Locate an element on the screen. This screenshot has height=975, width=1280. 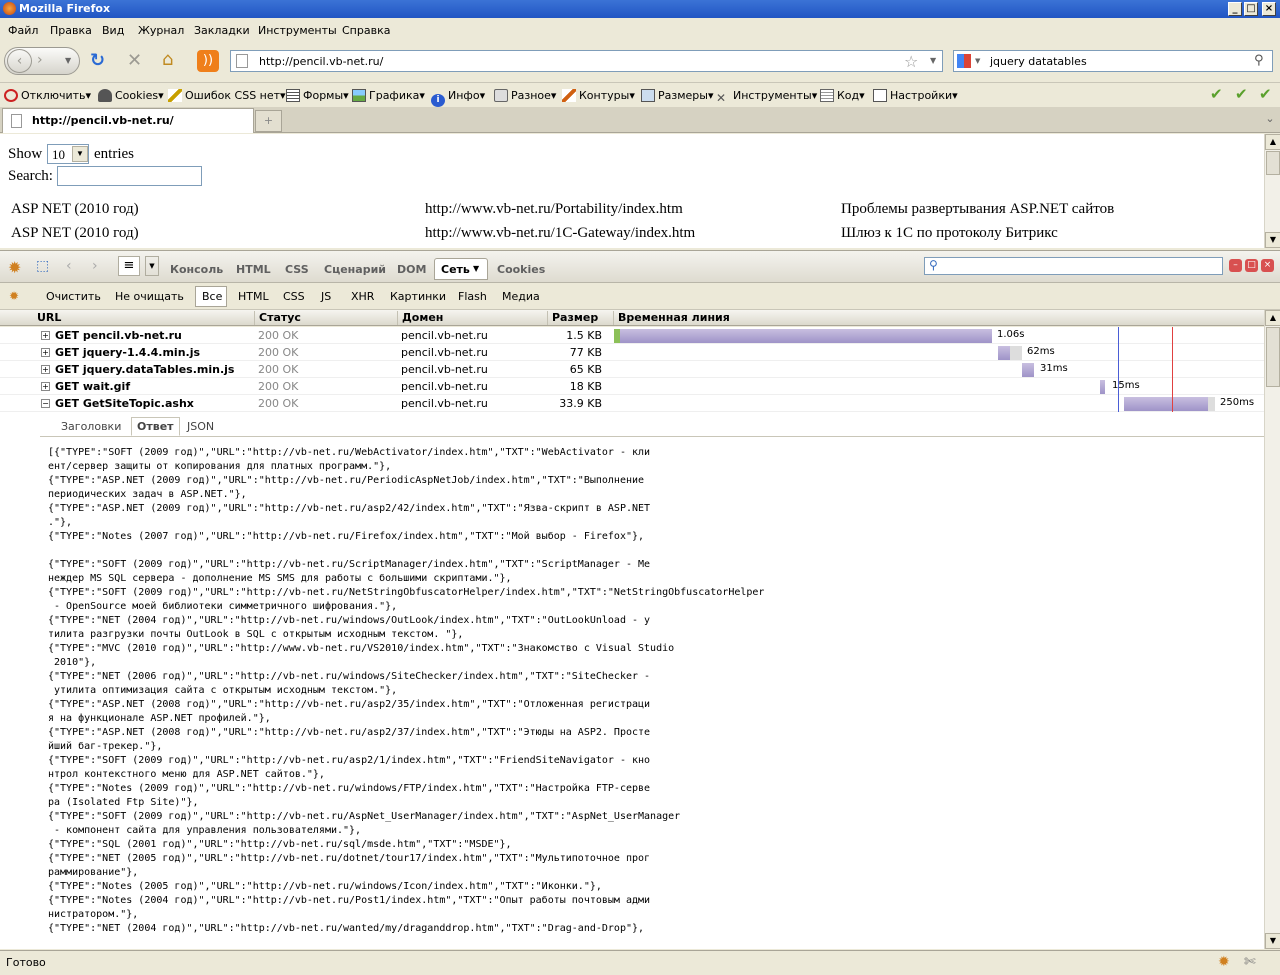
firebug-icon: ✹ is located at coordinates (14, 267).